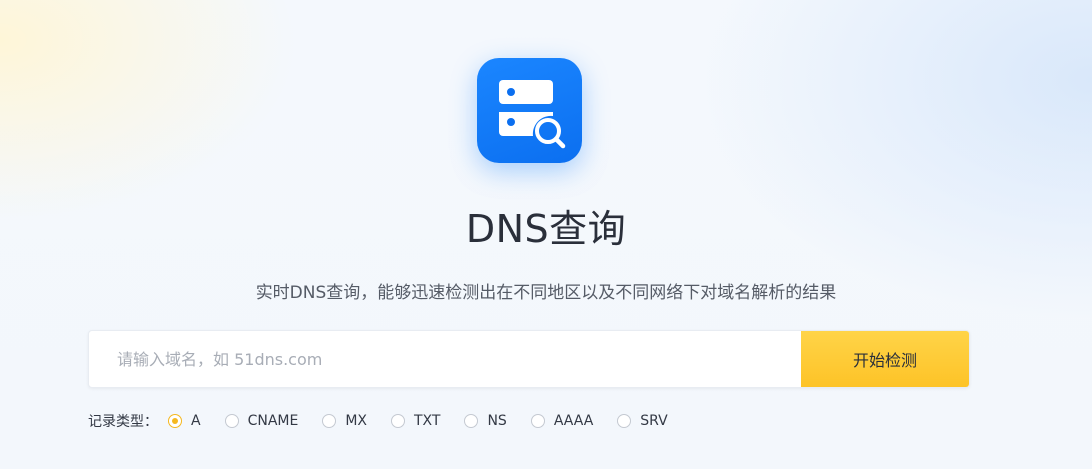 Image resolution: width=1092 pixels, height=469 pixels. What do you see at coordinates (356, 421) in the screenshot?
I see `record-type-option-label: MX` at bounding box center [356, 421].